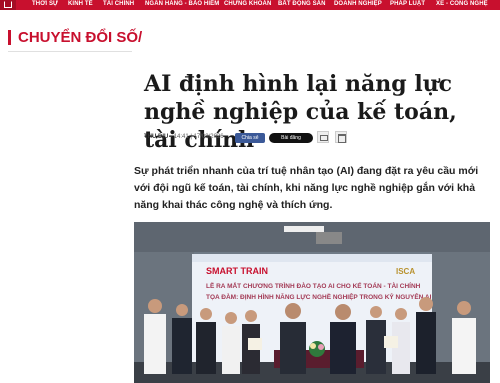 The image size is (500, 383). Describe the element at coordinates (80, 37) in the screenshot. I see `section-title: CHUYỂN ĐỔI SỐ/` at that location.